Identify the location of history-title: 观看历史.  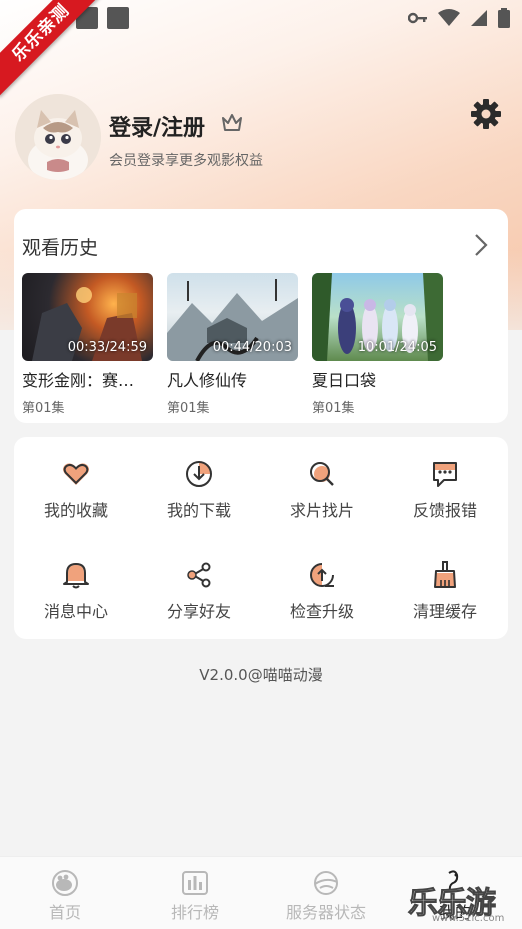
(60, 248).